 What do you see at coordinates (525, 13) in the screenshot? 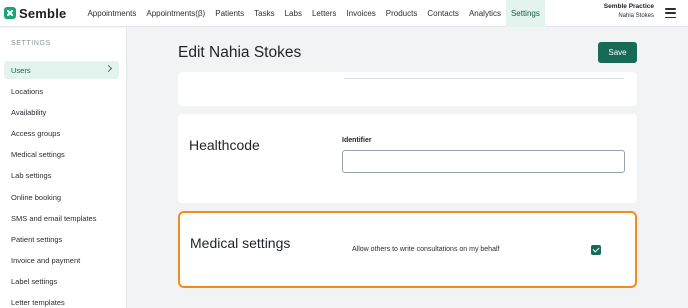
I see `nav-settings: Settings` at bounding box center [525, 13].